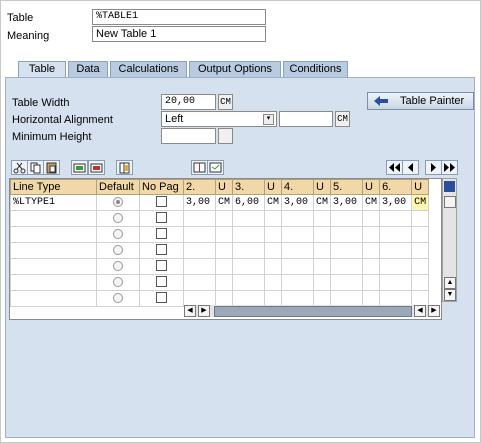  I want to click on alignment-offset-unit: CM, so click(342, 119).